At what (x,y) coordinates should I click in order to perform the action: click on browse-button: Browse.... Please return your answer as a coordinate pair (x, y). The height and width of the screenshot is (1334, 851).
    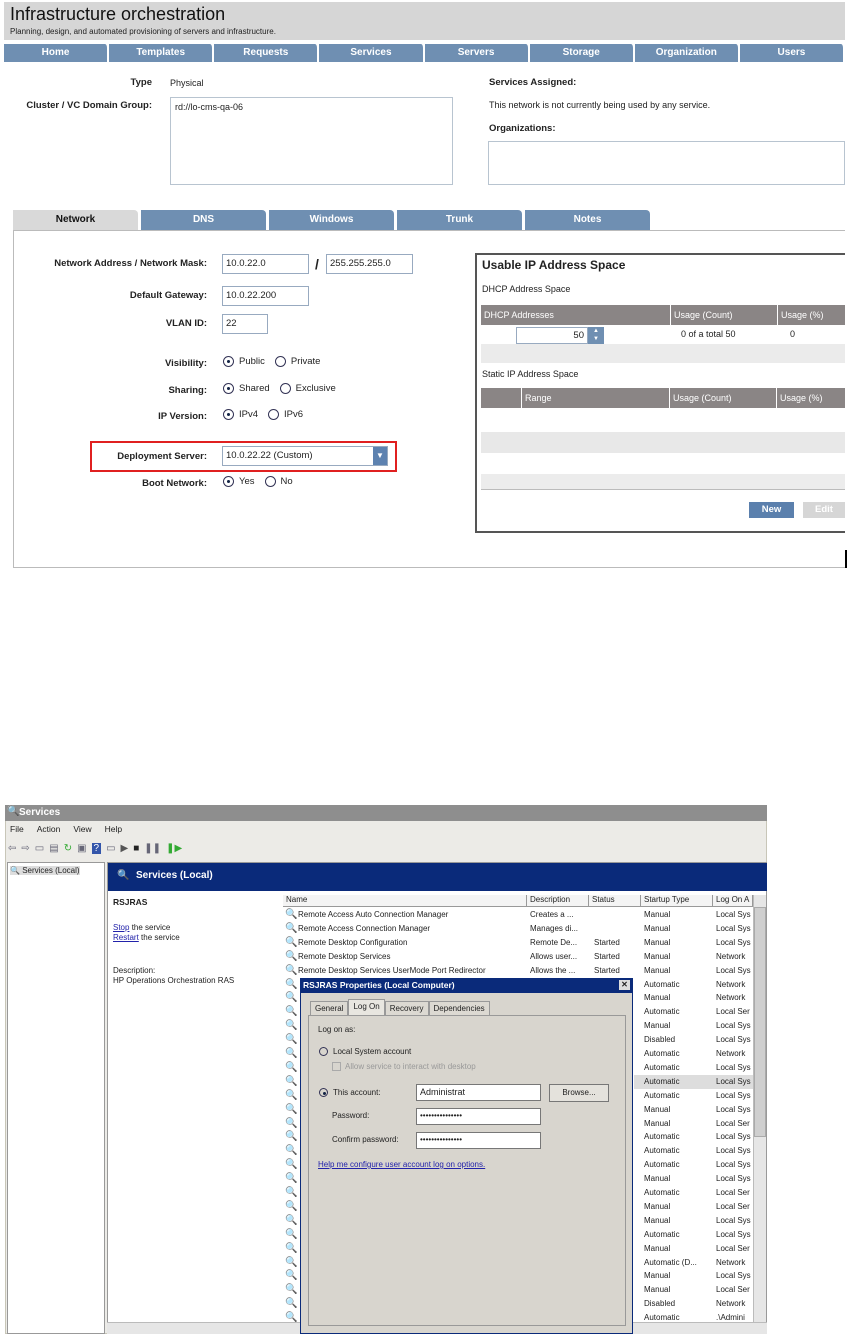
    Looking at the image, I should click on (579, 1093).